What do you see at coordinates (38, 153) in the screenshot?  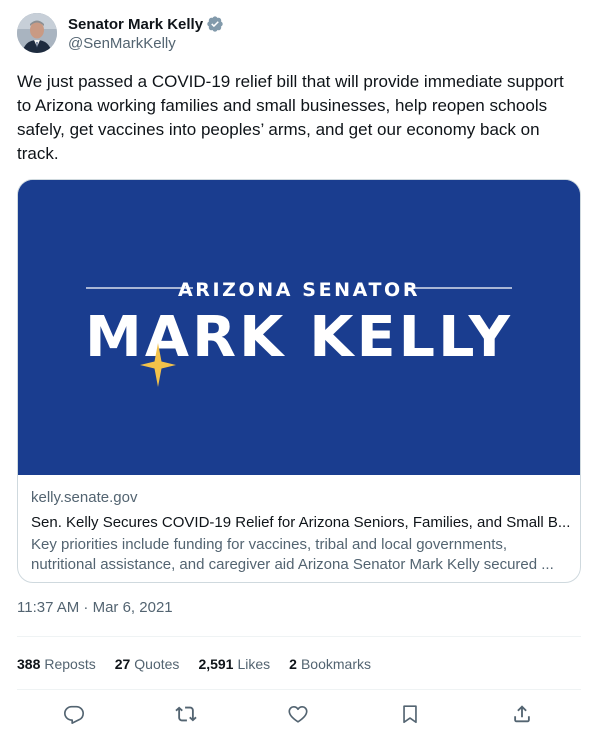 I see `tweet-text-line: track.` at bounding box center [38, 153].